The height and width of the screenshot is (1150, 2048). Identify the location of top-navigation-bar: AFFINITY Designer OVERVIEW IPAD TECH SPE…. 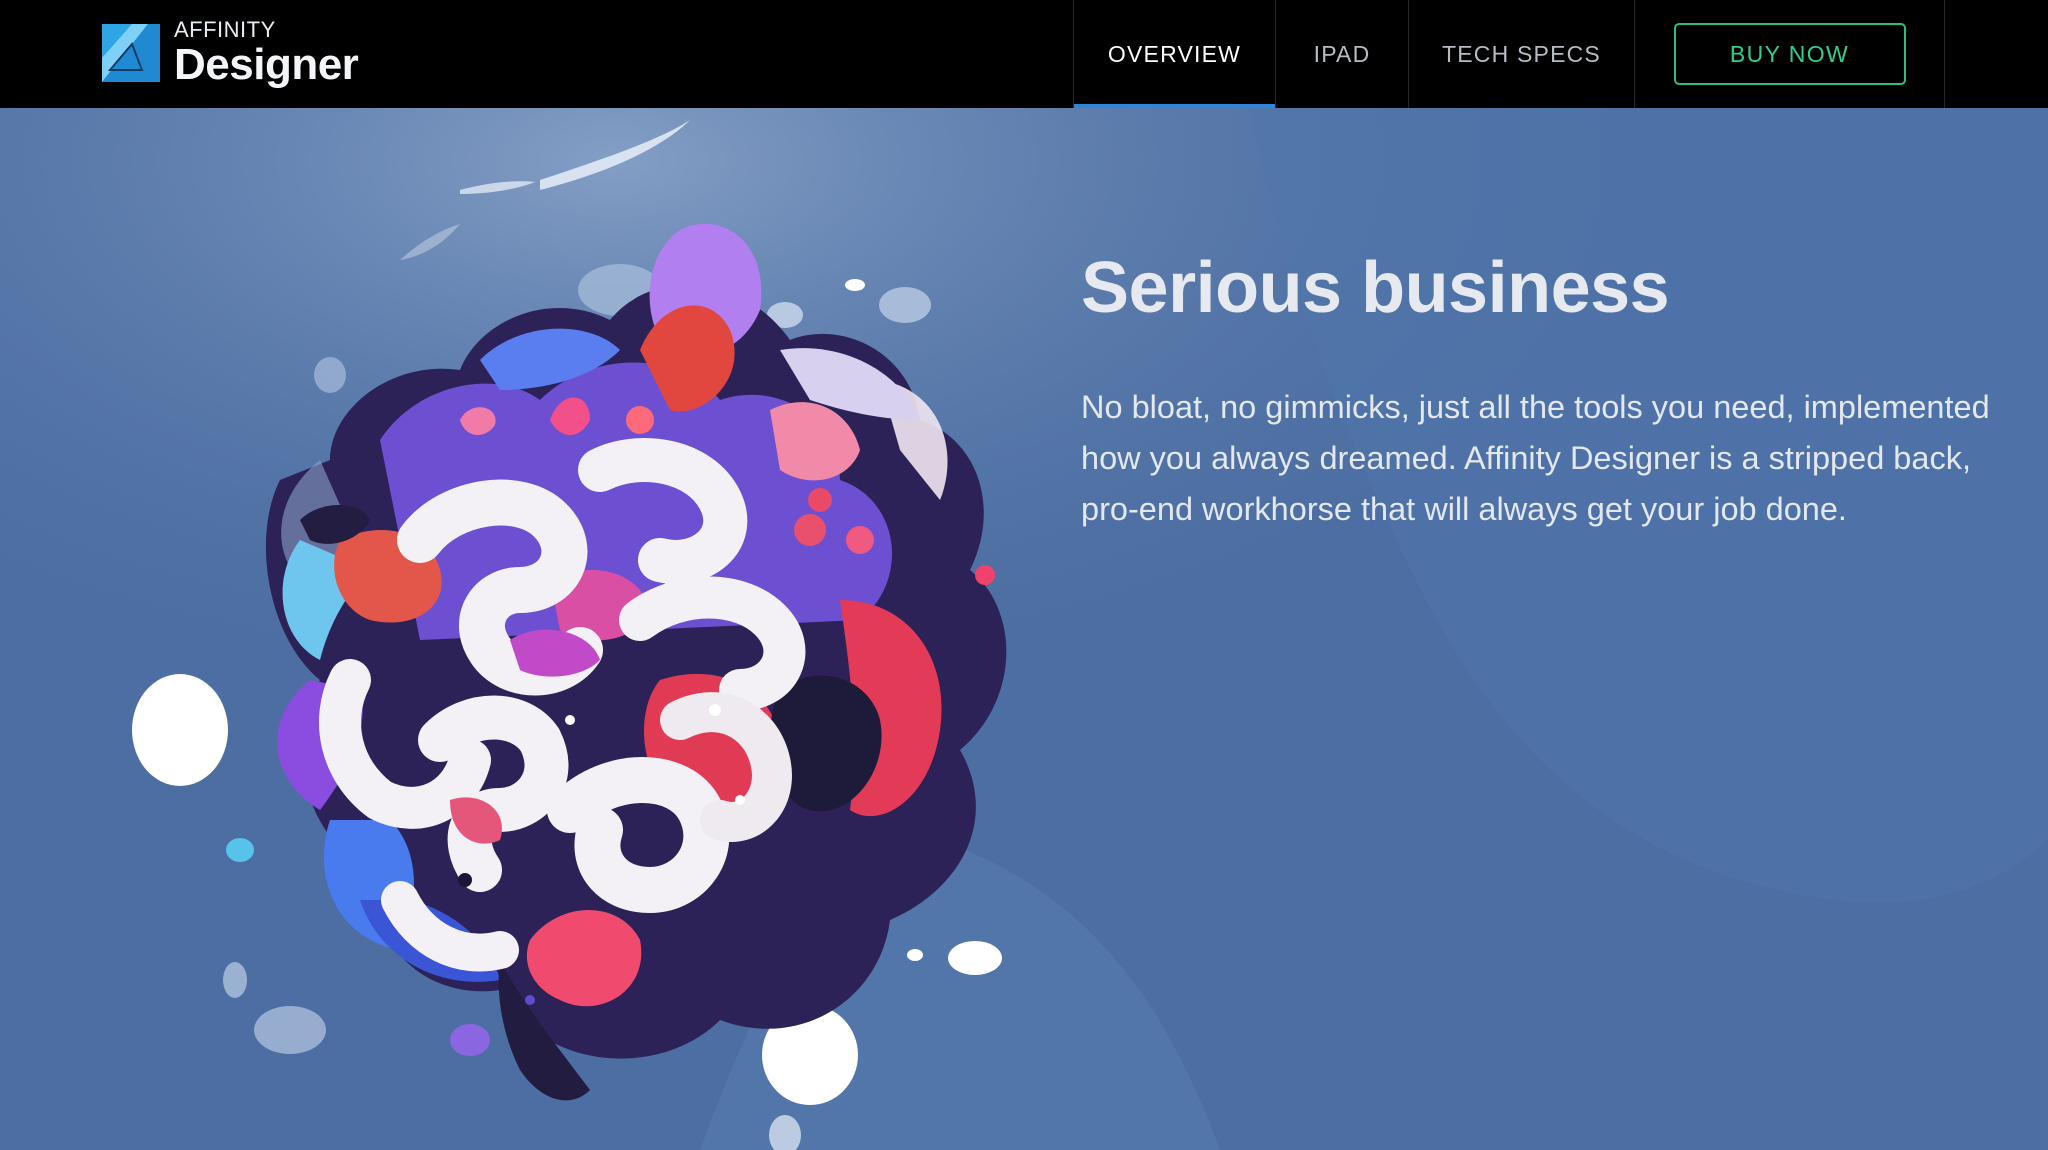
(1024, 54).